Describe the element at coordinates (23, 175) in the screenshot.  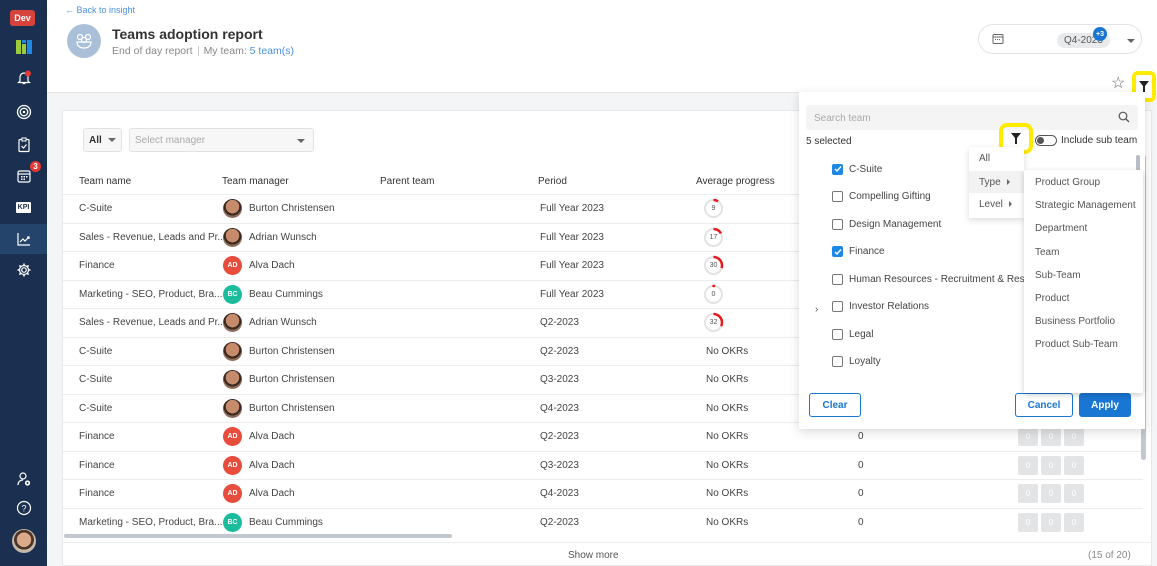
I see `sidebar-item-calendar: 3` at that location.